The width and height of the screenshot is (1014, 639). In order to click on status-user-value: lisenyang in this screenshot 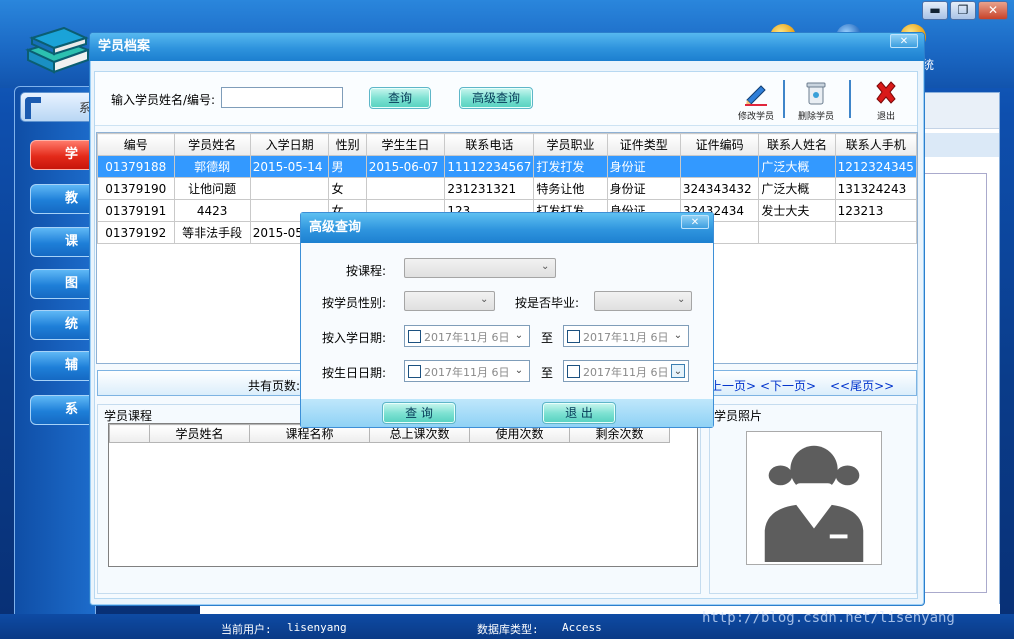, I will do `click(317, 627)`.